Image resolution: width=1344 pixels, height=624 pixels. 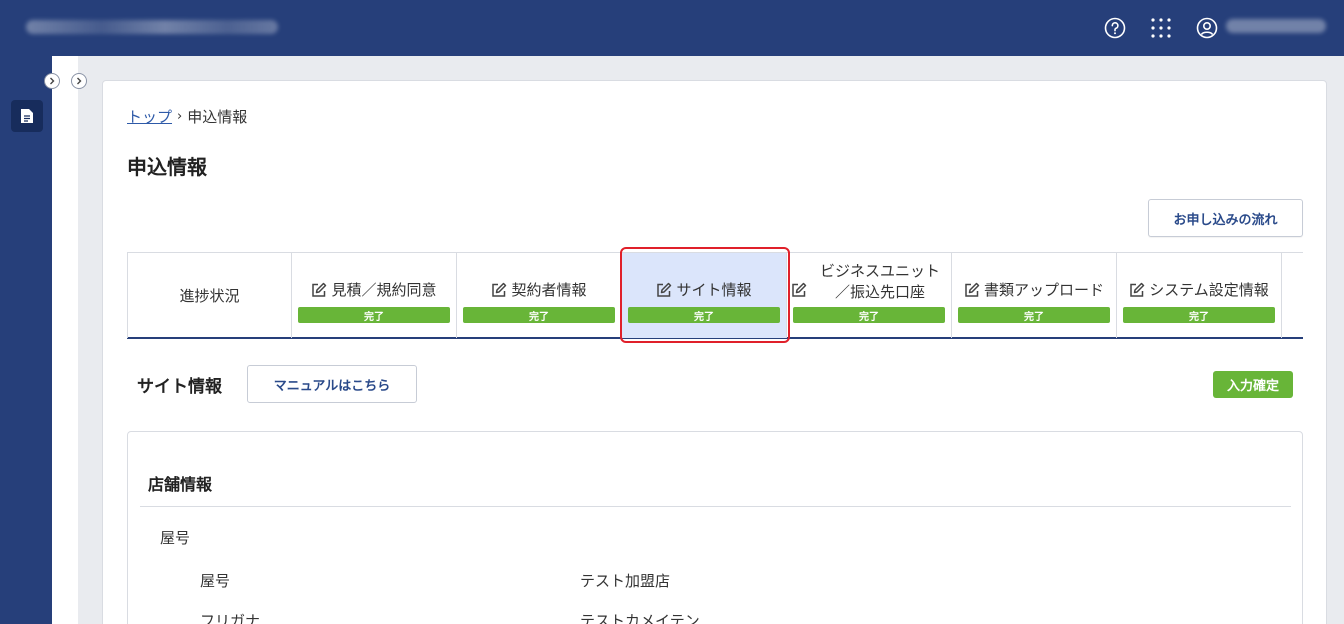 I want to click on apps-grid-icon, so click(x=1161, y=28).